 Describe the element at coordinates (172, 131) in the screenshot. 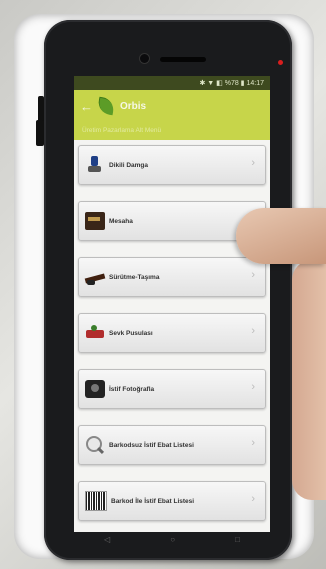

I see `submenu-title: Üretim Pazarlama Alt Menü` at that location.